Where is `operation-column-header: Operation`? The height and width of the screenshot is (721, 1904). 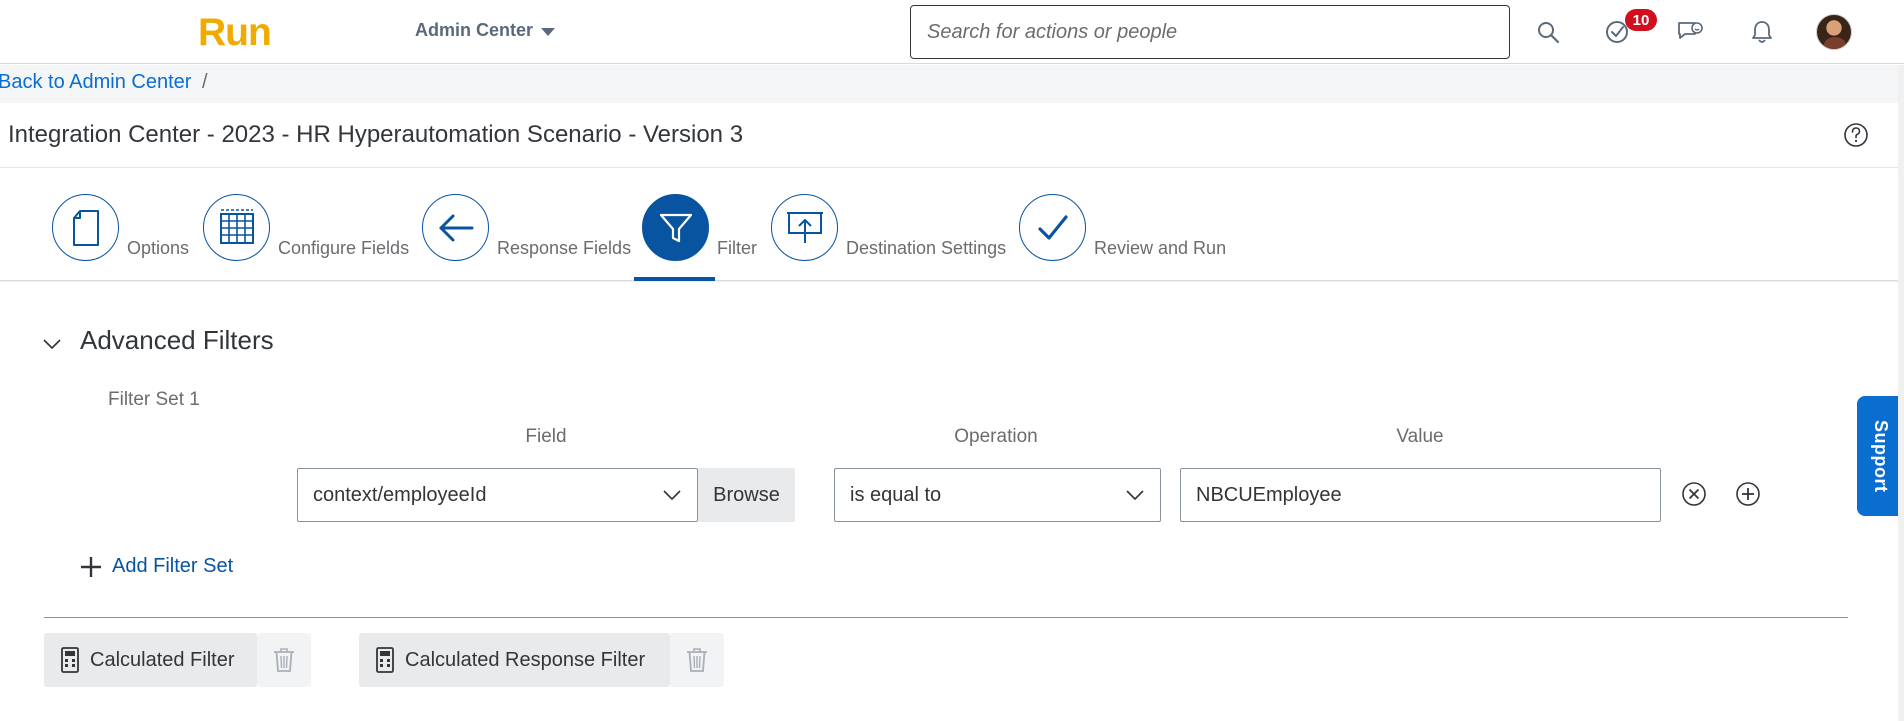
operation-column-header: Operation is located at coordinates (996, 436).